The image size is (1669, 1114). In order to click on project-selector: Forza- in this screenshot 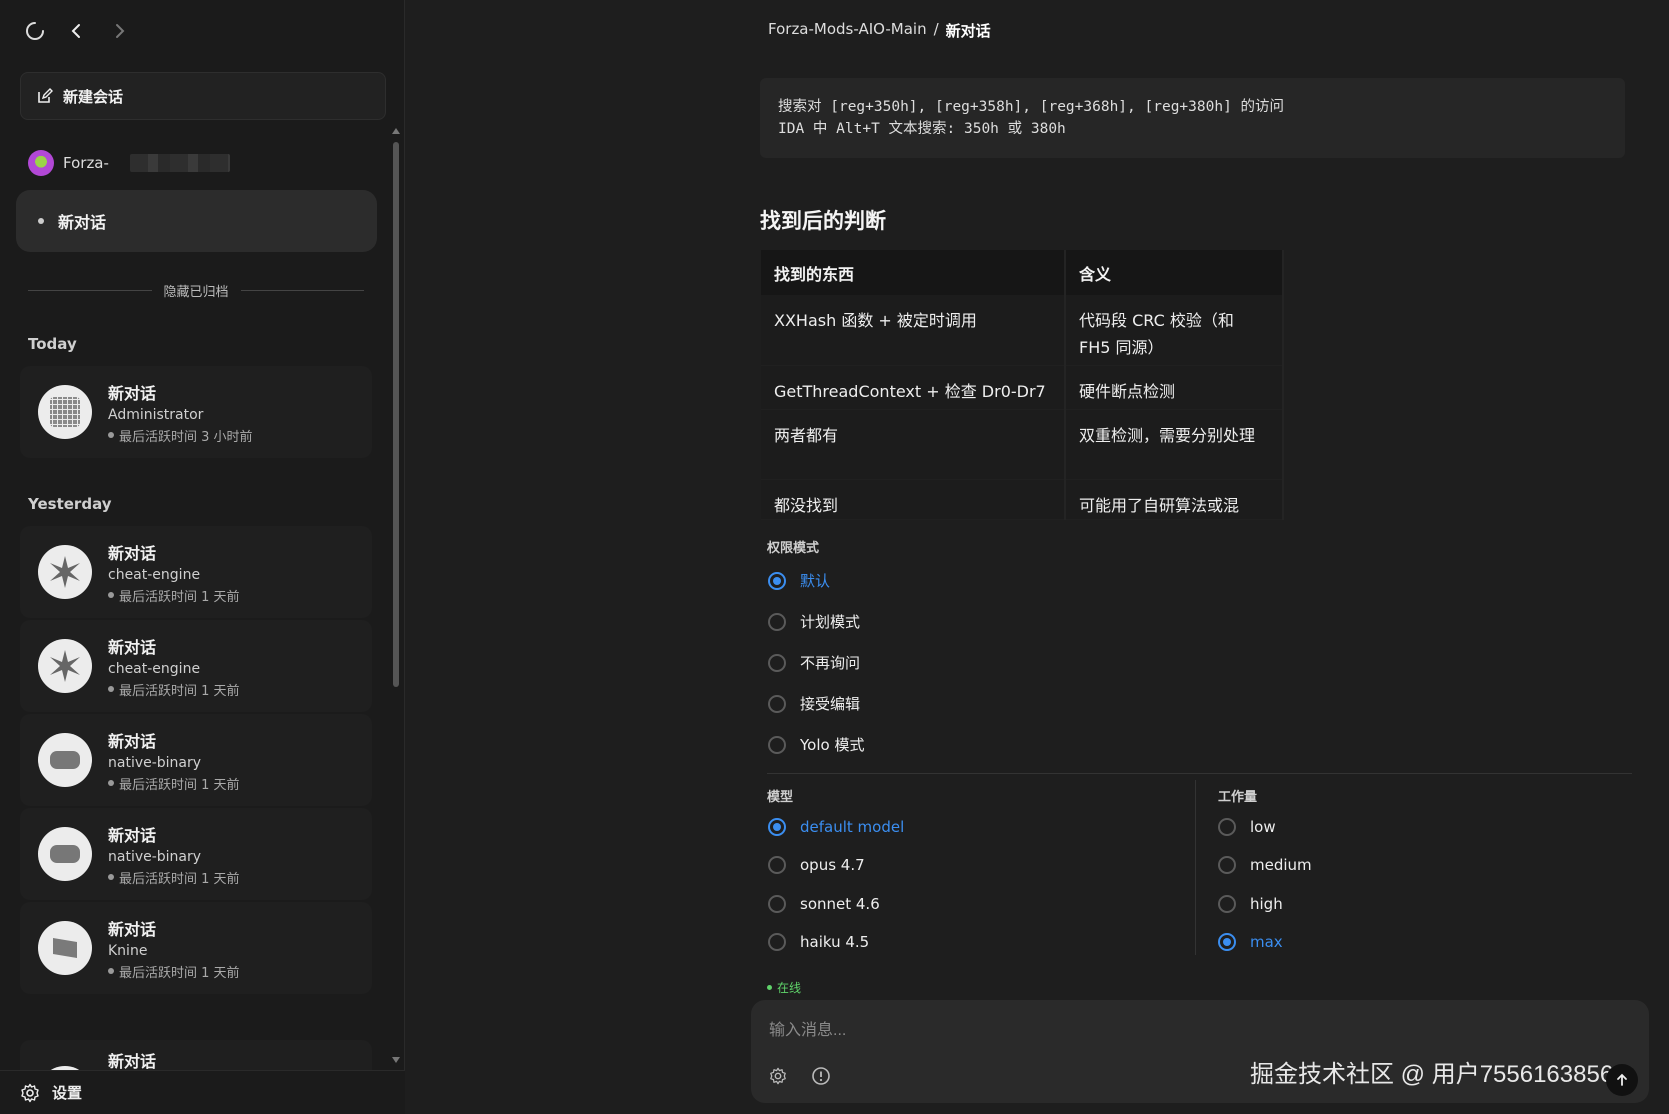, I will do `click(129, 163)`.